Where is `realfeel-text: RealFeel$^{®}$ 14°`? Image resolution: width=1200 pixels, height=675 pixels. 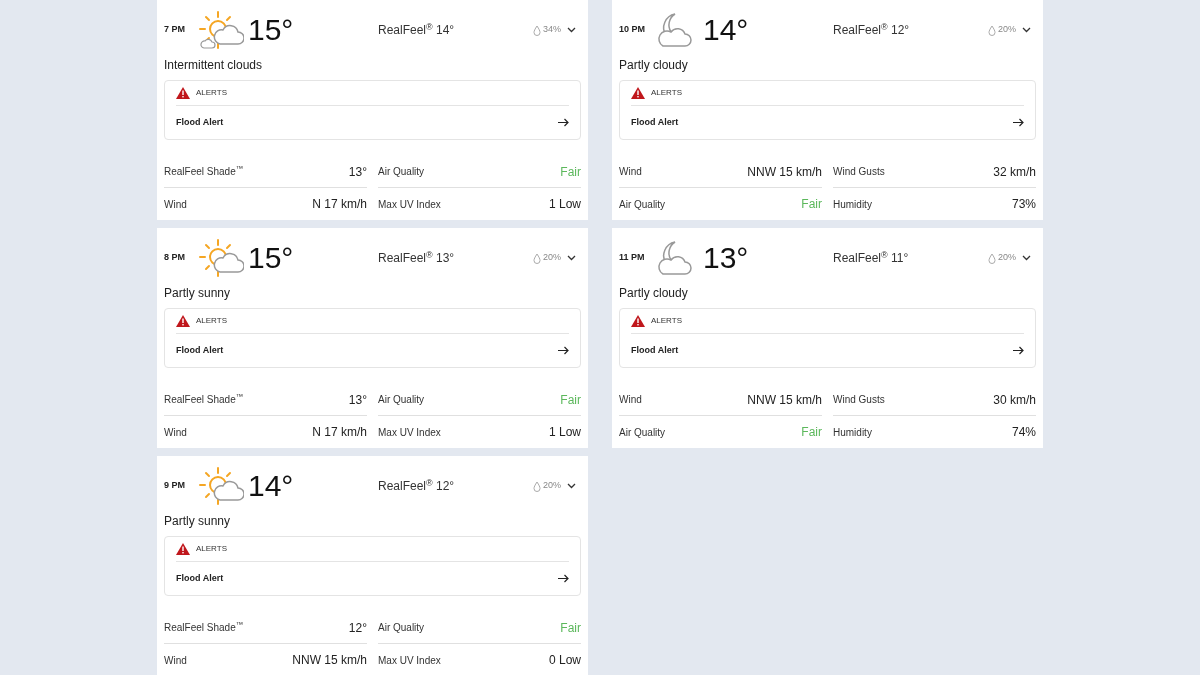 realfeel-text: RealFeel$^{®}$ 14° is located at coordinates (417, 30).